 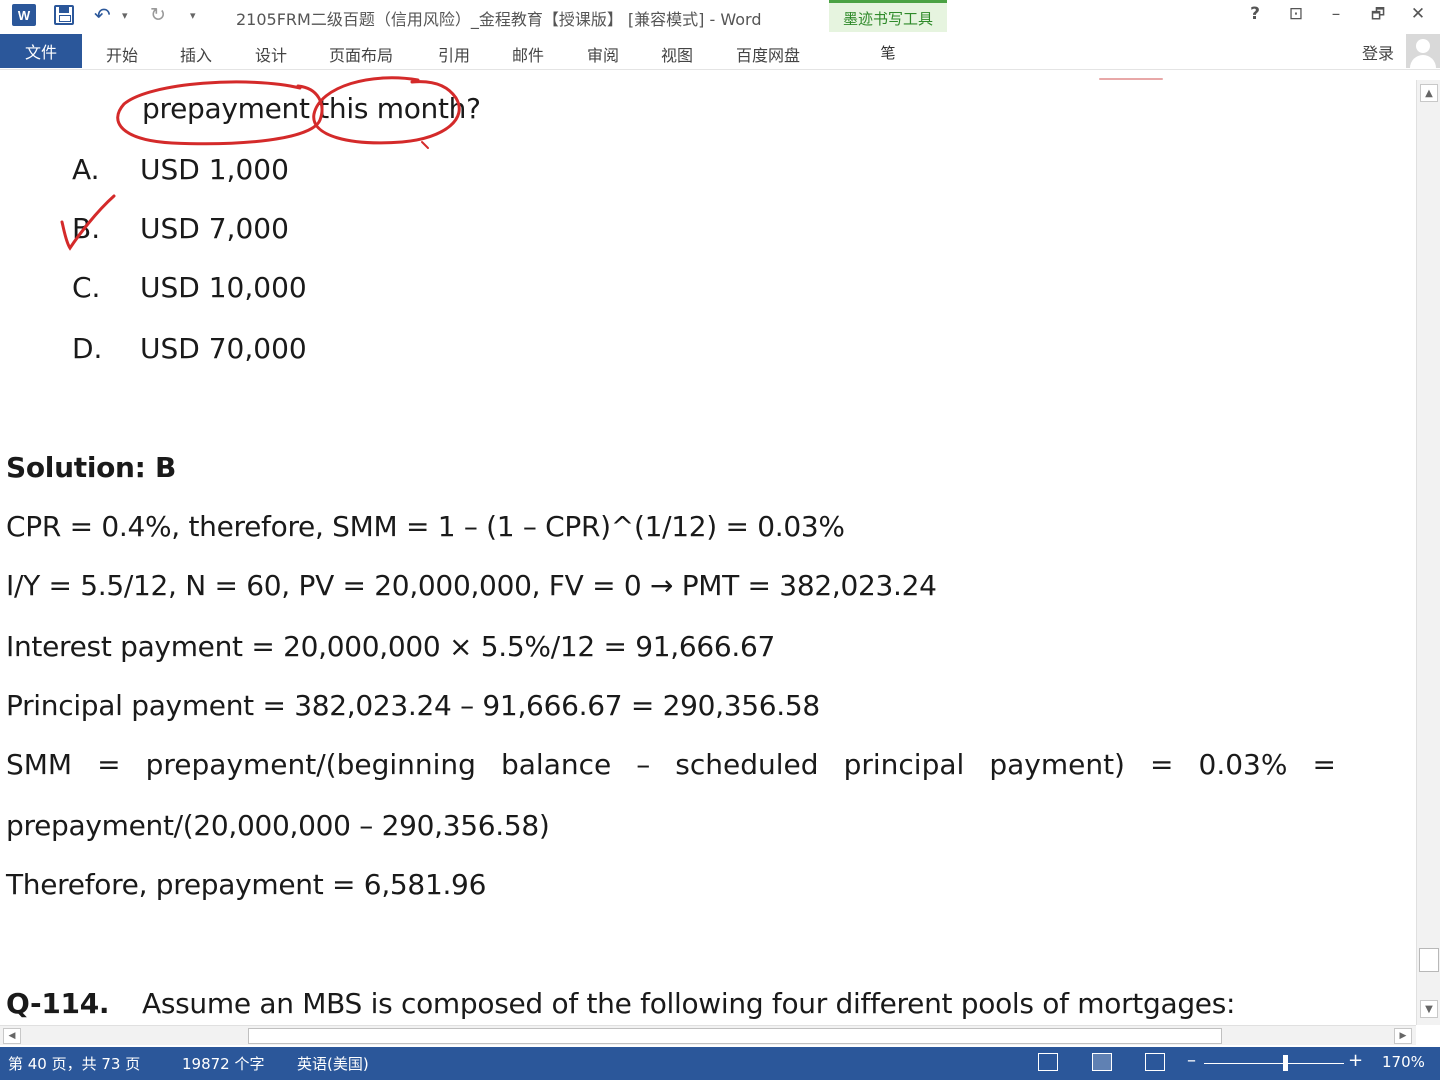 I want to click on question-tail-text: prepayment this month?, so click(x=311, y=108).